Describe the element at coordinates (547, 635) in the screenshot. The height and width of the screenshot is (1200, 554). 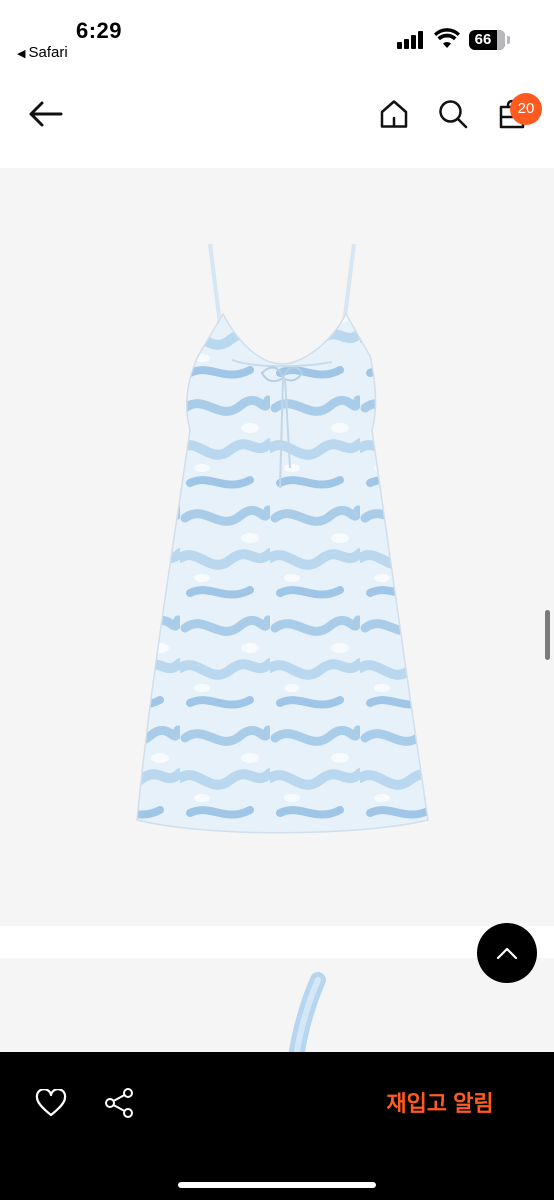
I see `scrollbar-thumb` at that location.